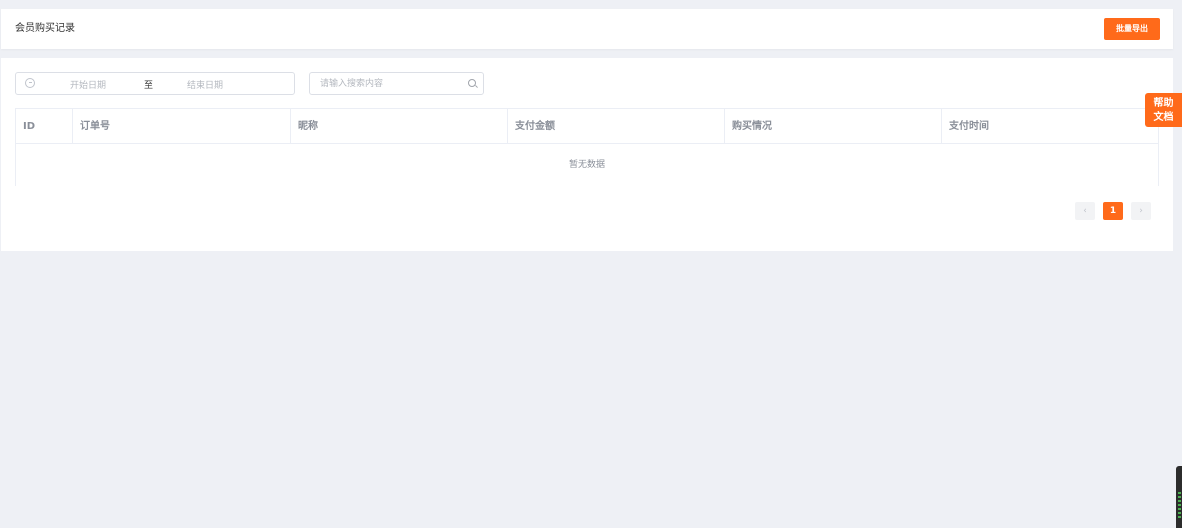  What do you see at coordinates (1113, 211) in the screenshot?
I see `page-number-current: 1` at bounding box center [1113, 211].